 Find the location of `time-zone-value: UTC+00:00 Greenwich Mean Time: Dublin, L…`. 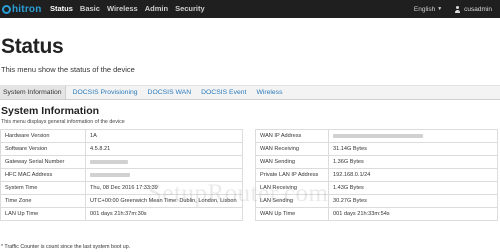

time-zone-value: UTC+00:00 Greenwich Mean Time: Dublin, L… is located at coordinates (164, 201).